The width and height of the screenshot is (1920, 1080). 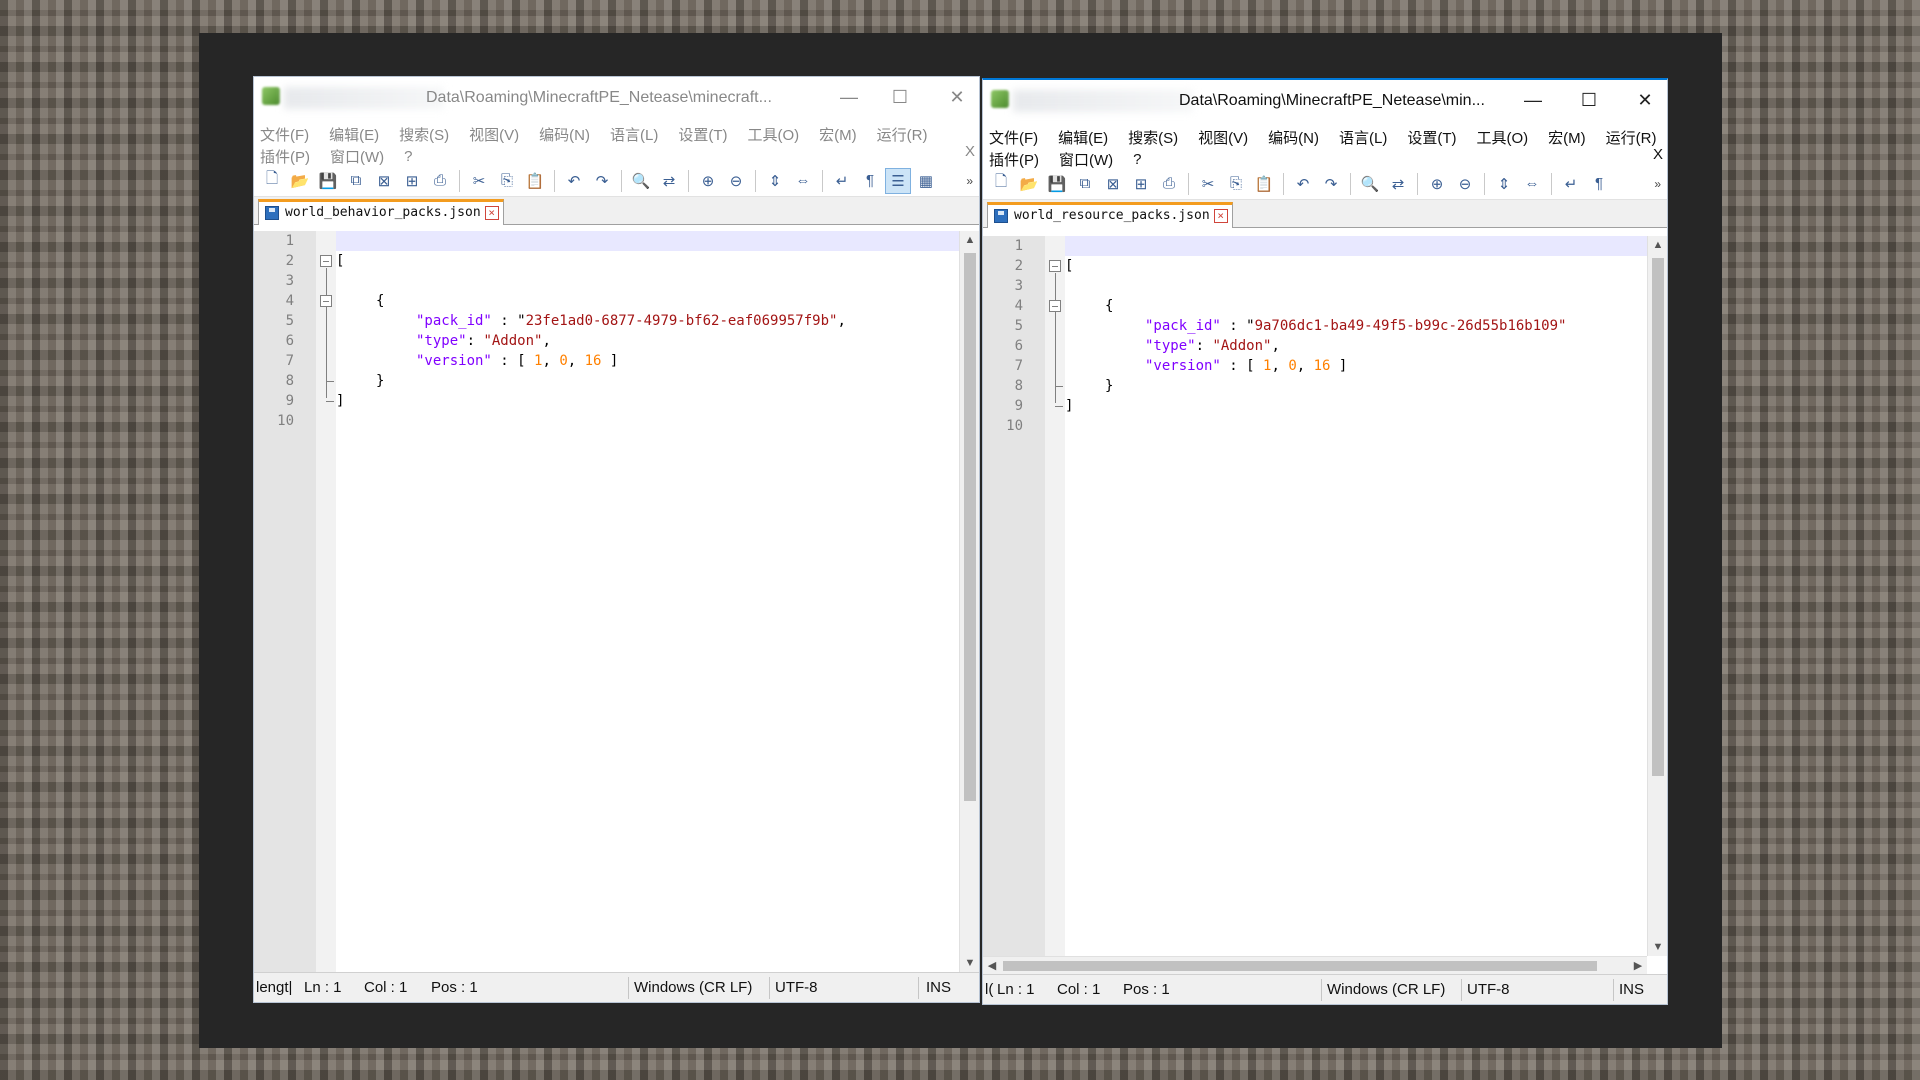 I want to click on menu-encoding: 编码(N), so click(x=1293, y=137).